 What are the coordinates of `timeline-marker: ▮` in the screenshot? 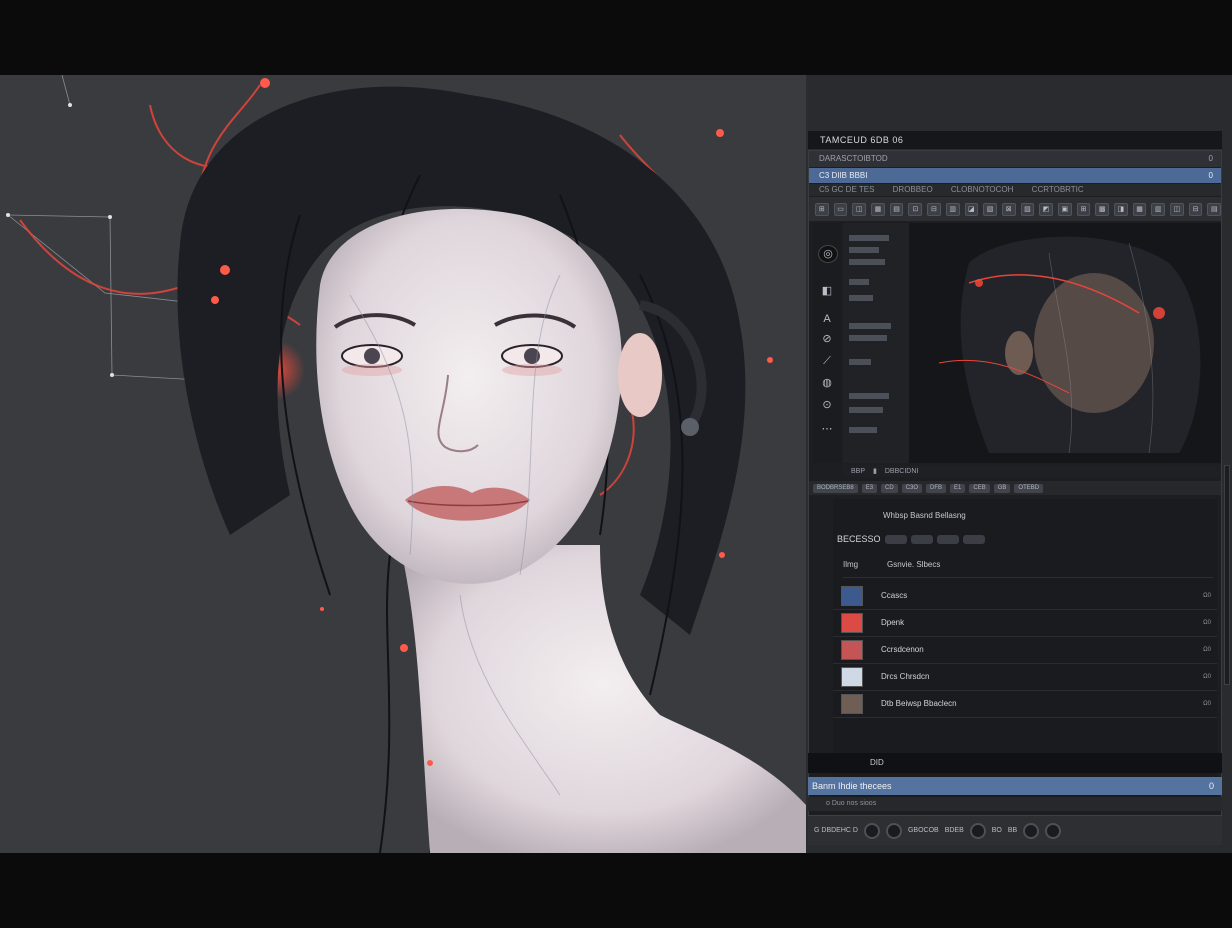 It's located at (875, 471).